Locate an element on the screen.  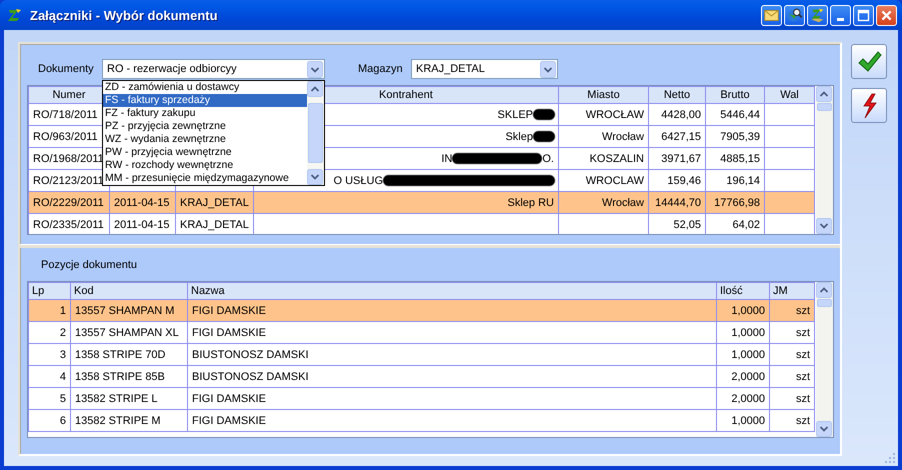
section-title: Pozycje dokumentu is located at coordinates (89, 266).